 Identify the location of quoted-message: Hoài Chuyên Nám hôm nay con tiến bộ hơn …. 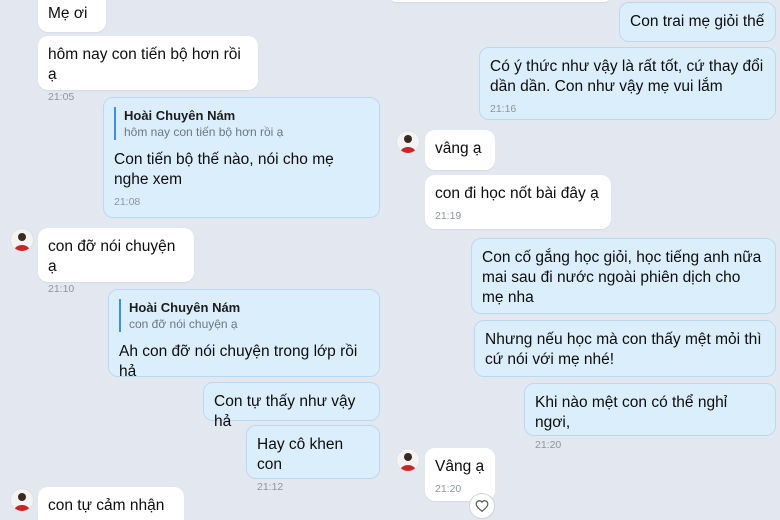
(241, 123).